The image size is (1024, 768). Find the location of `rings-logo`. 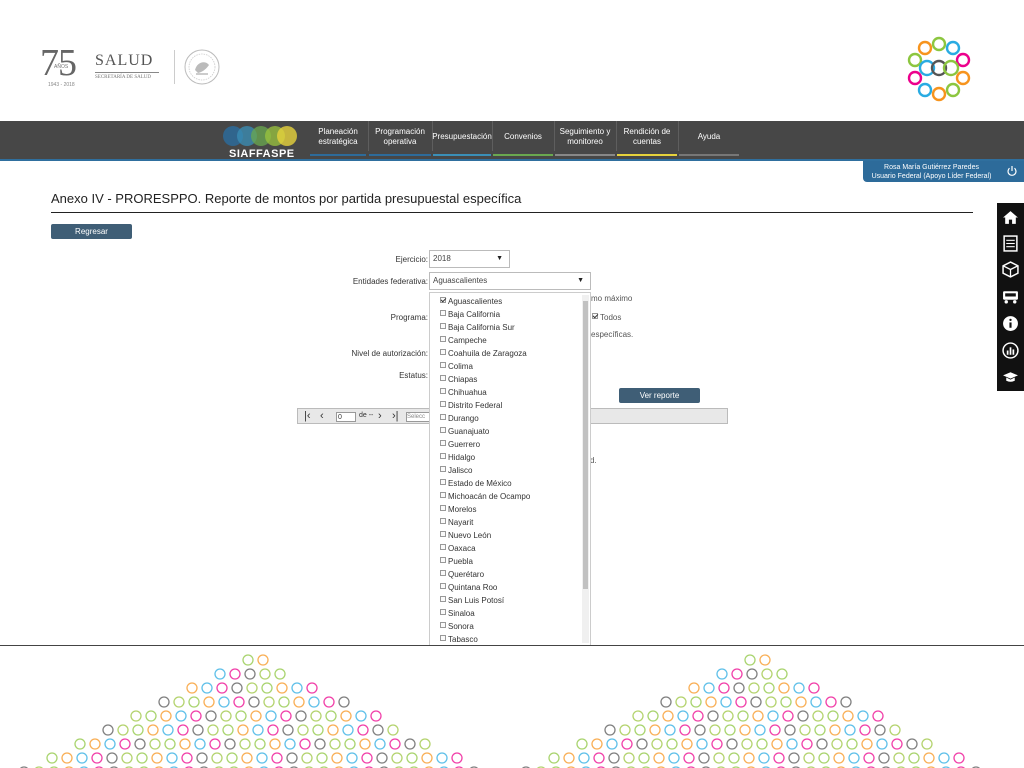

rings-logo is located at coordinates (939, 69).